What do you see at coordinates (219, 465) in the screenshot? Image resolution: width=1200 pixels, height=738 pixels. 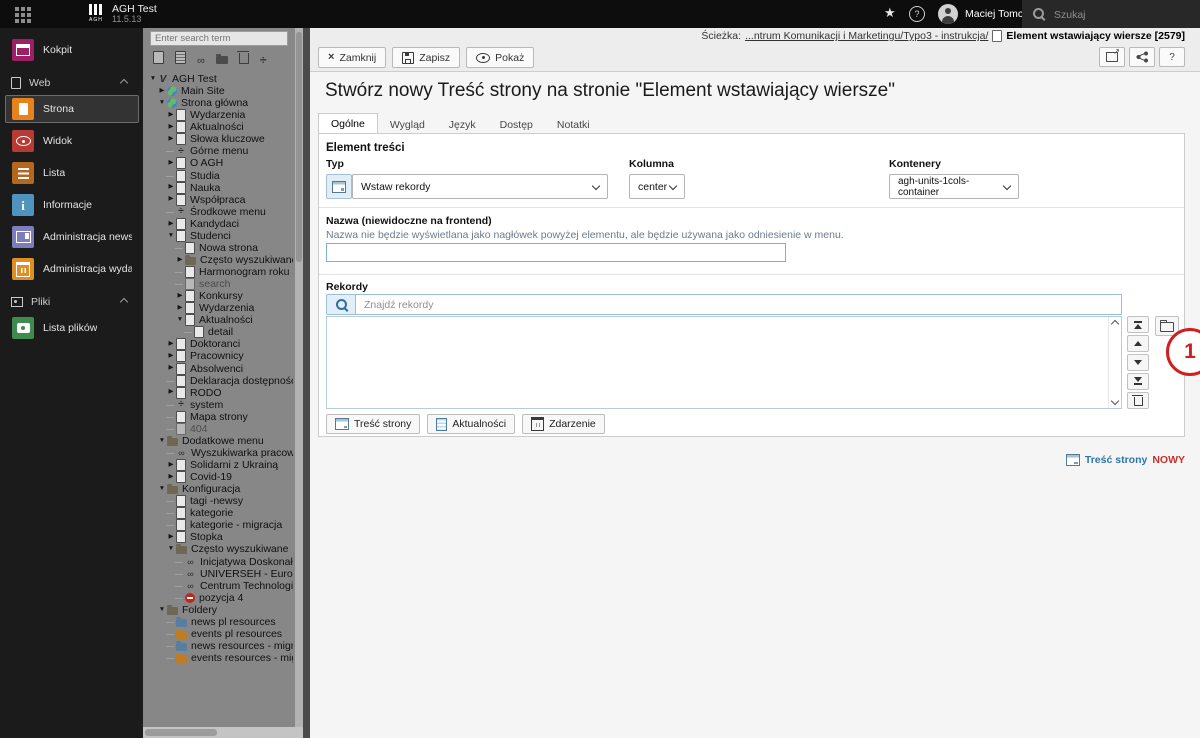 I see `tree-item-solidarni-z-ukrainą: ▶ Solidarni z Ukrainą` at bounding box center [219, 465].